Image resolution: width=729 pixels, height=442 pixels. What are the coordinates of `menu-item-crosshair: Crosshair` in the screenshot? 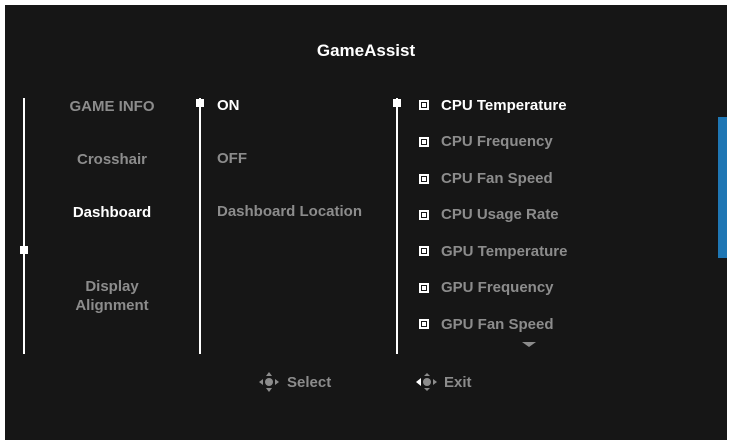 It's located at (112, 159).